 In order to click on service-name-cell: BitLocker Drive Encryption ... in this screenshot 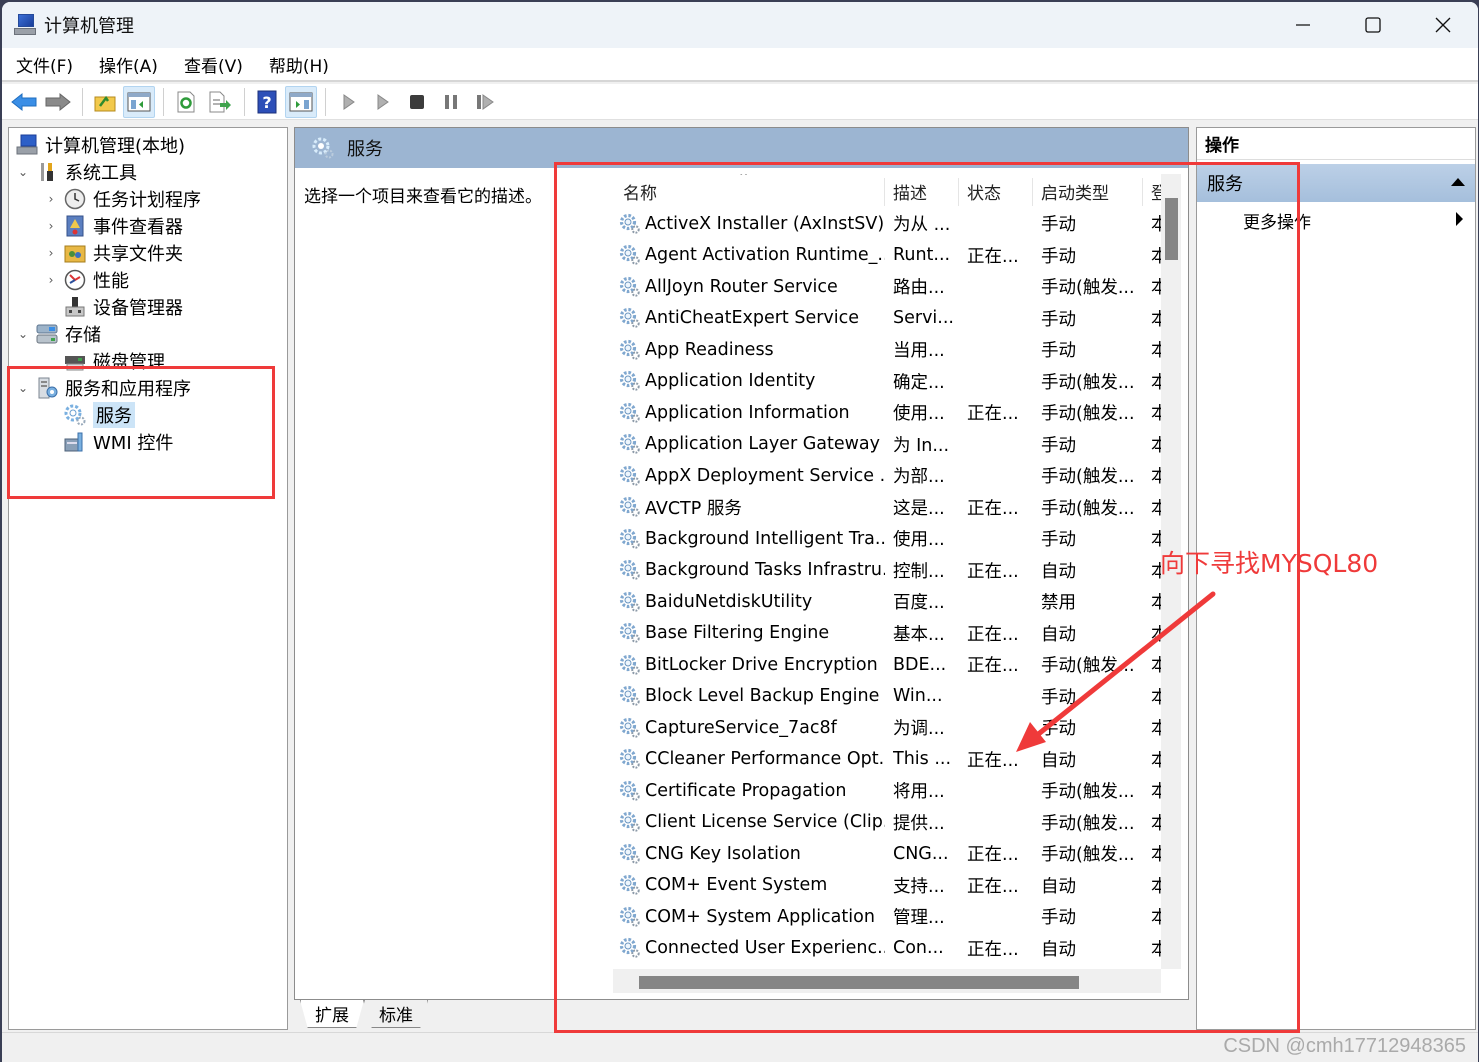, I will do `click(752, 665)`.